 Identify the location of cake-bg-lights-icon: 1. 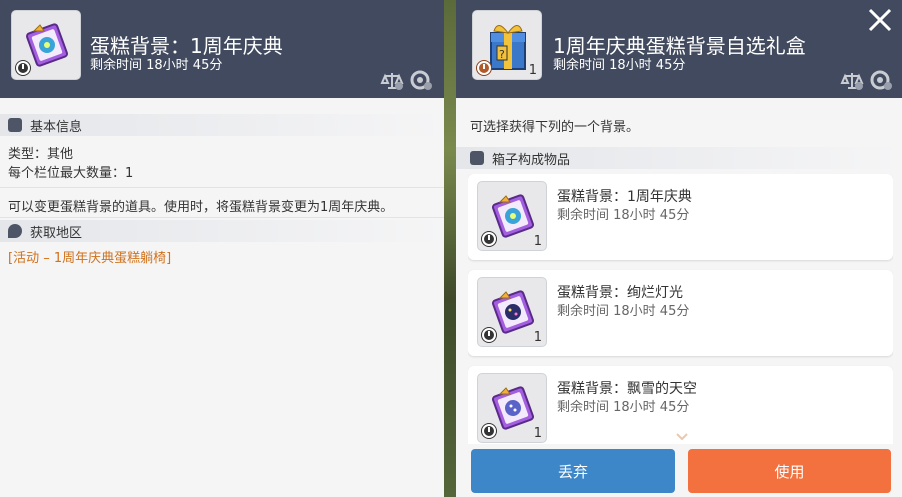
(512, 312).